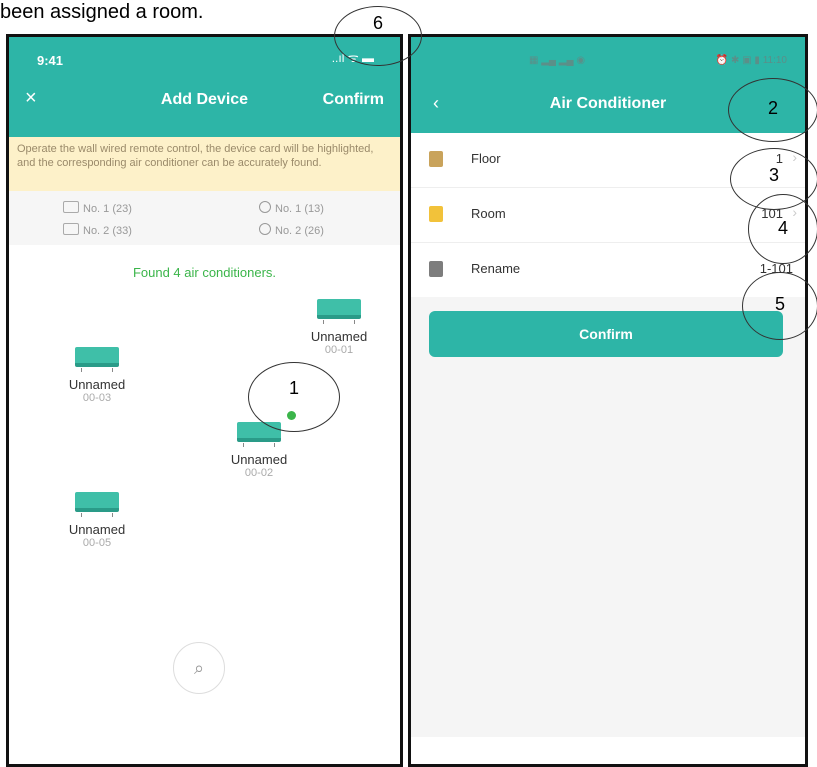  Describe the element at coordinates (97, 398) in the screenshot. I see `device-code: 00-03` at that location.